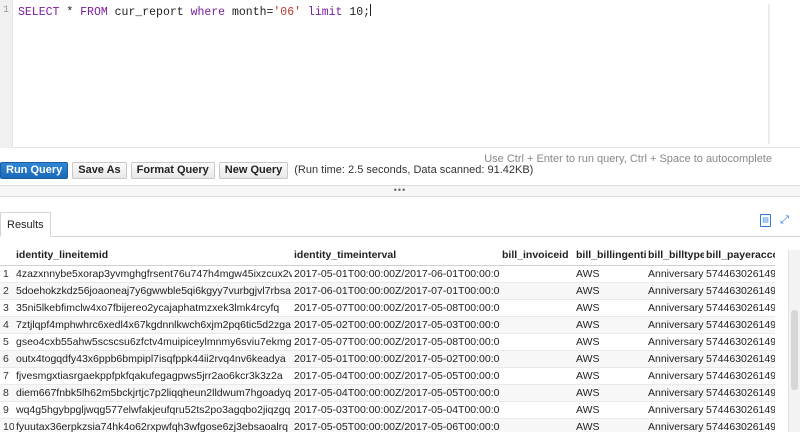 This screenshot has width=800, height=432. Describe the element at coordinates (34, 170) in the screenshot. I see `run-query-button: Run Query` at that location.